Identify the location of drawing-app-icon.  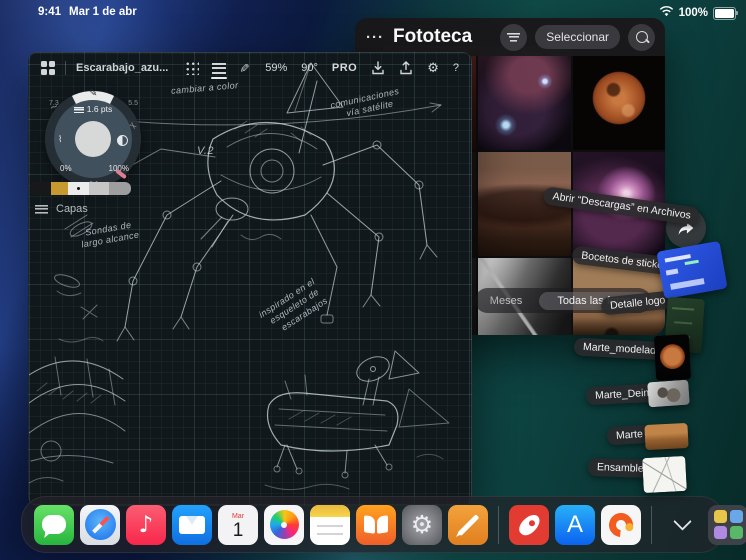
(468, 524).